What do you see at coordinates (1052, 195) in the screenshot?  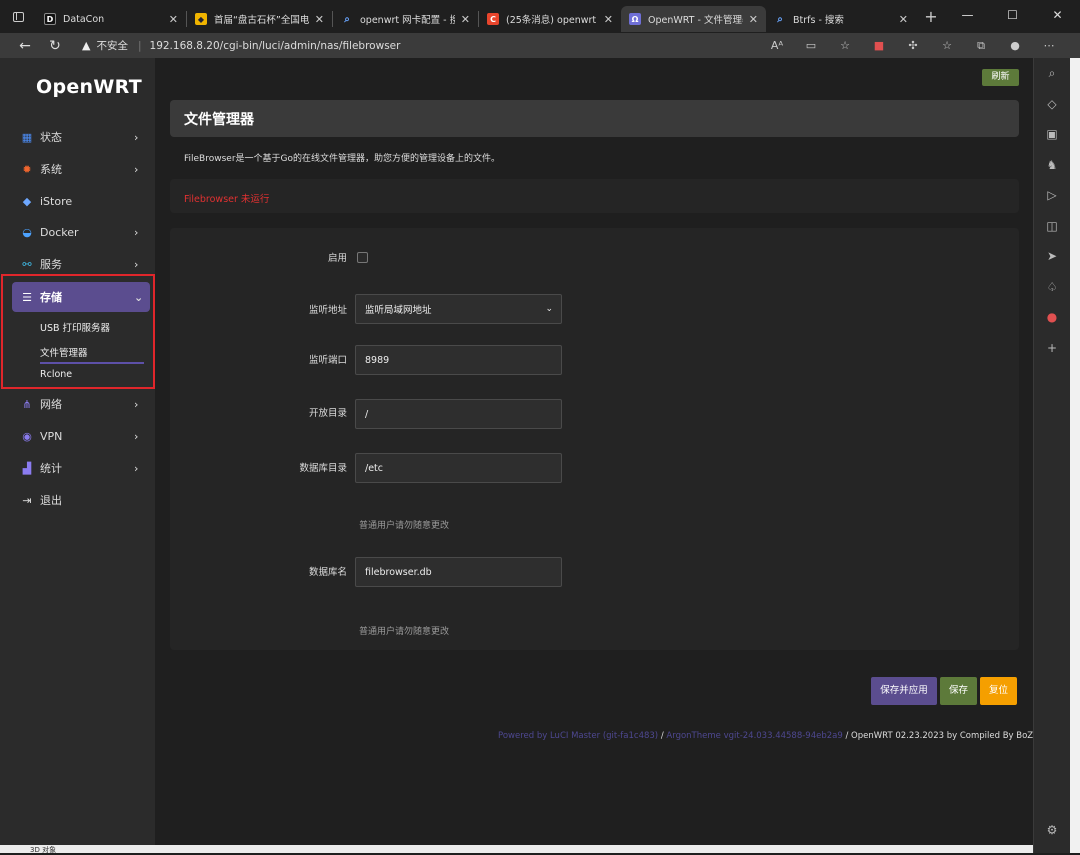 I see `play-icon: ▷` at bounding box center [1052, 195].